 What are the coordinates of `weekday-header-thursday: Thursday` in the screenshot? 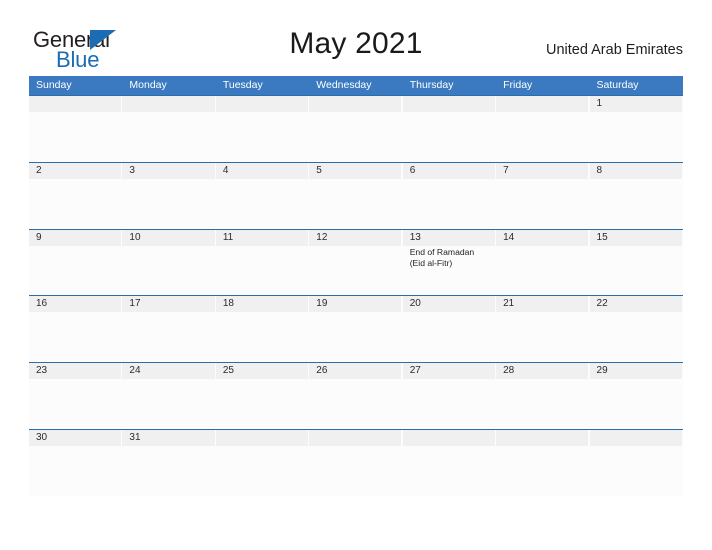 It's located at (431, 85).